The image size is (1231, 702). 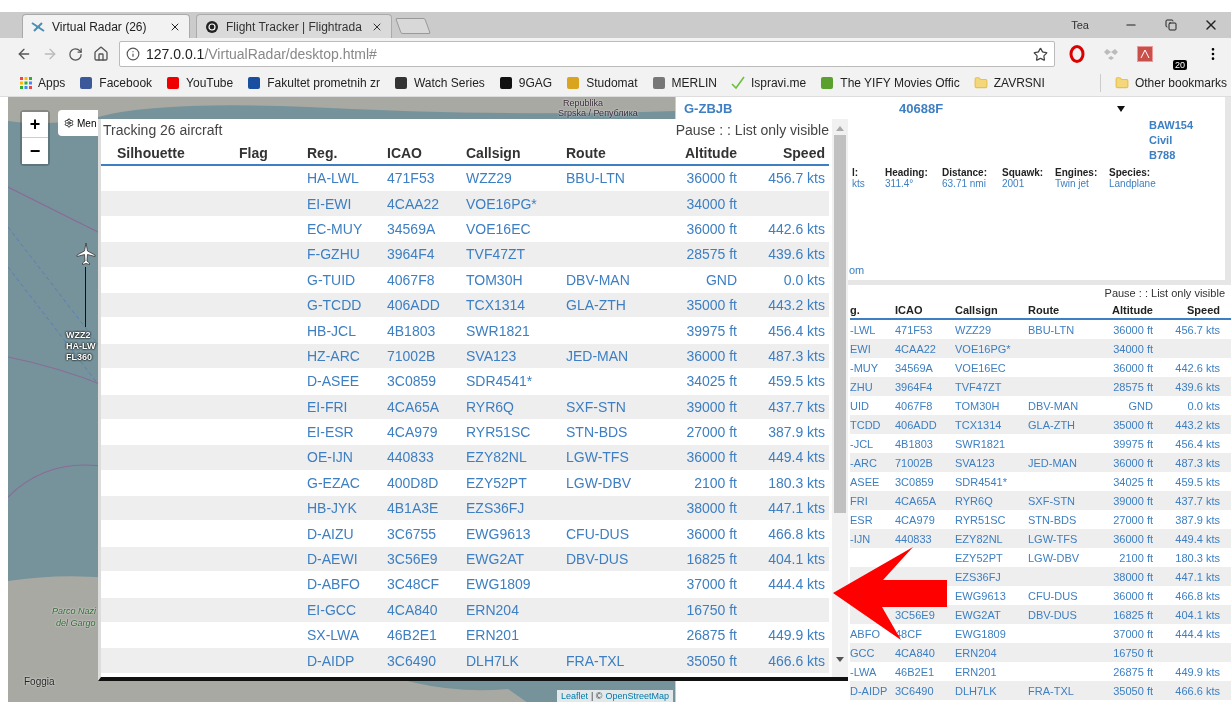 I want to click on column-header: Silhouette, so click(x=170, y=152).